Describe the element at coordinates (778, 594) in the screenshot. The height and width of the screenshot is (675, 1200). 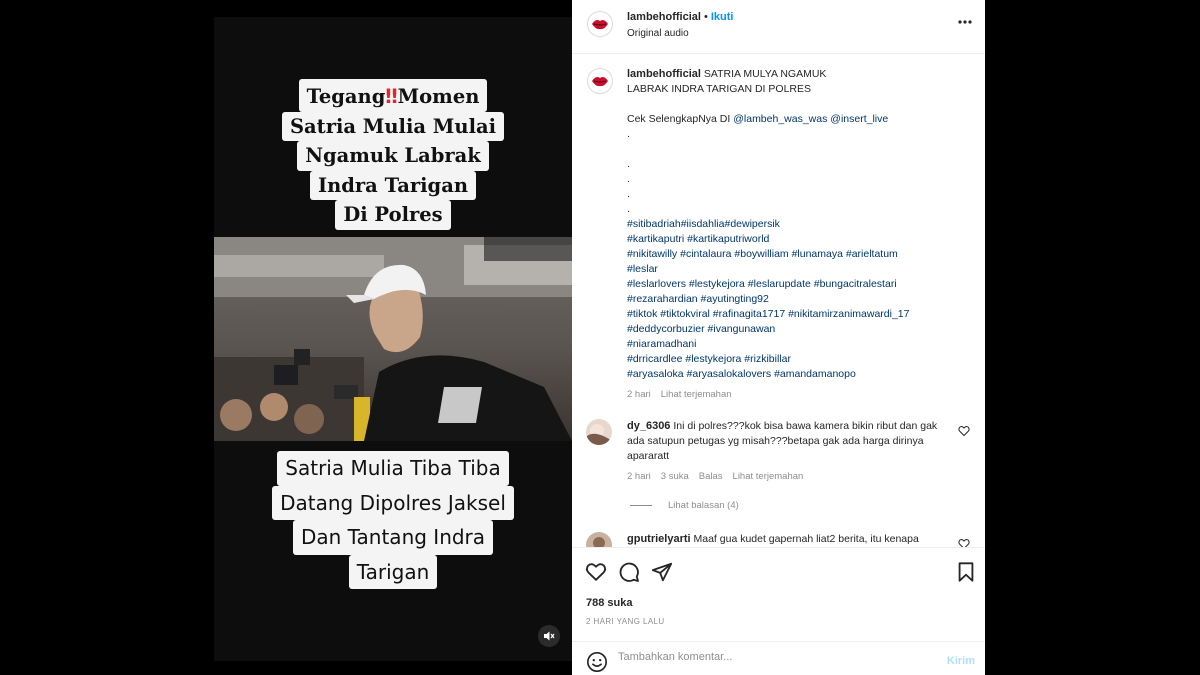
I see `post-actions: 788 suka 2 HARI YANG LALU` at that location.